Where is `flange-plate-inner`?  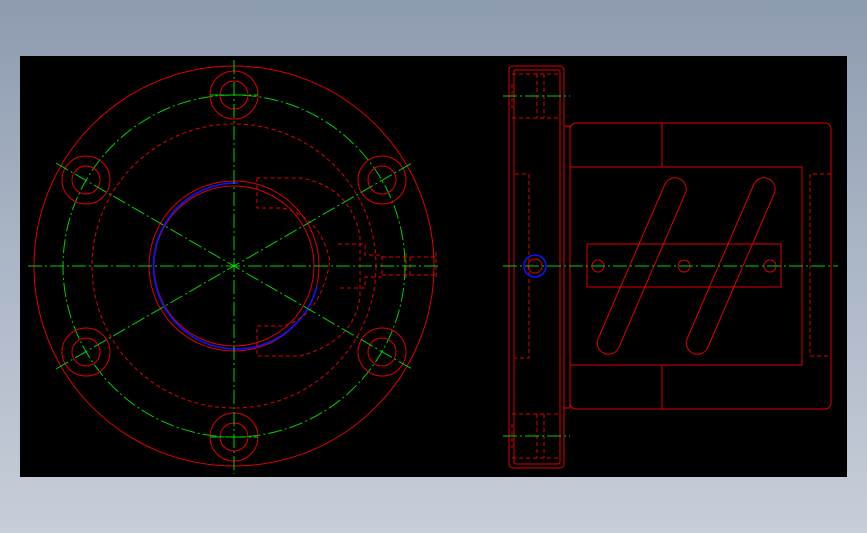 flange-plate-inner is located at coordinates (537, 267).